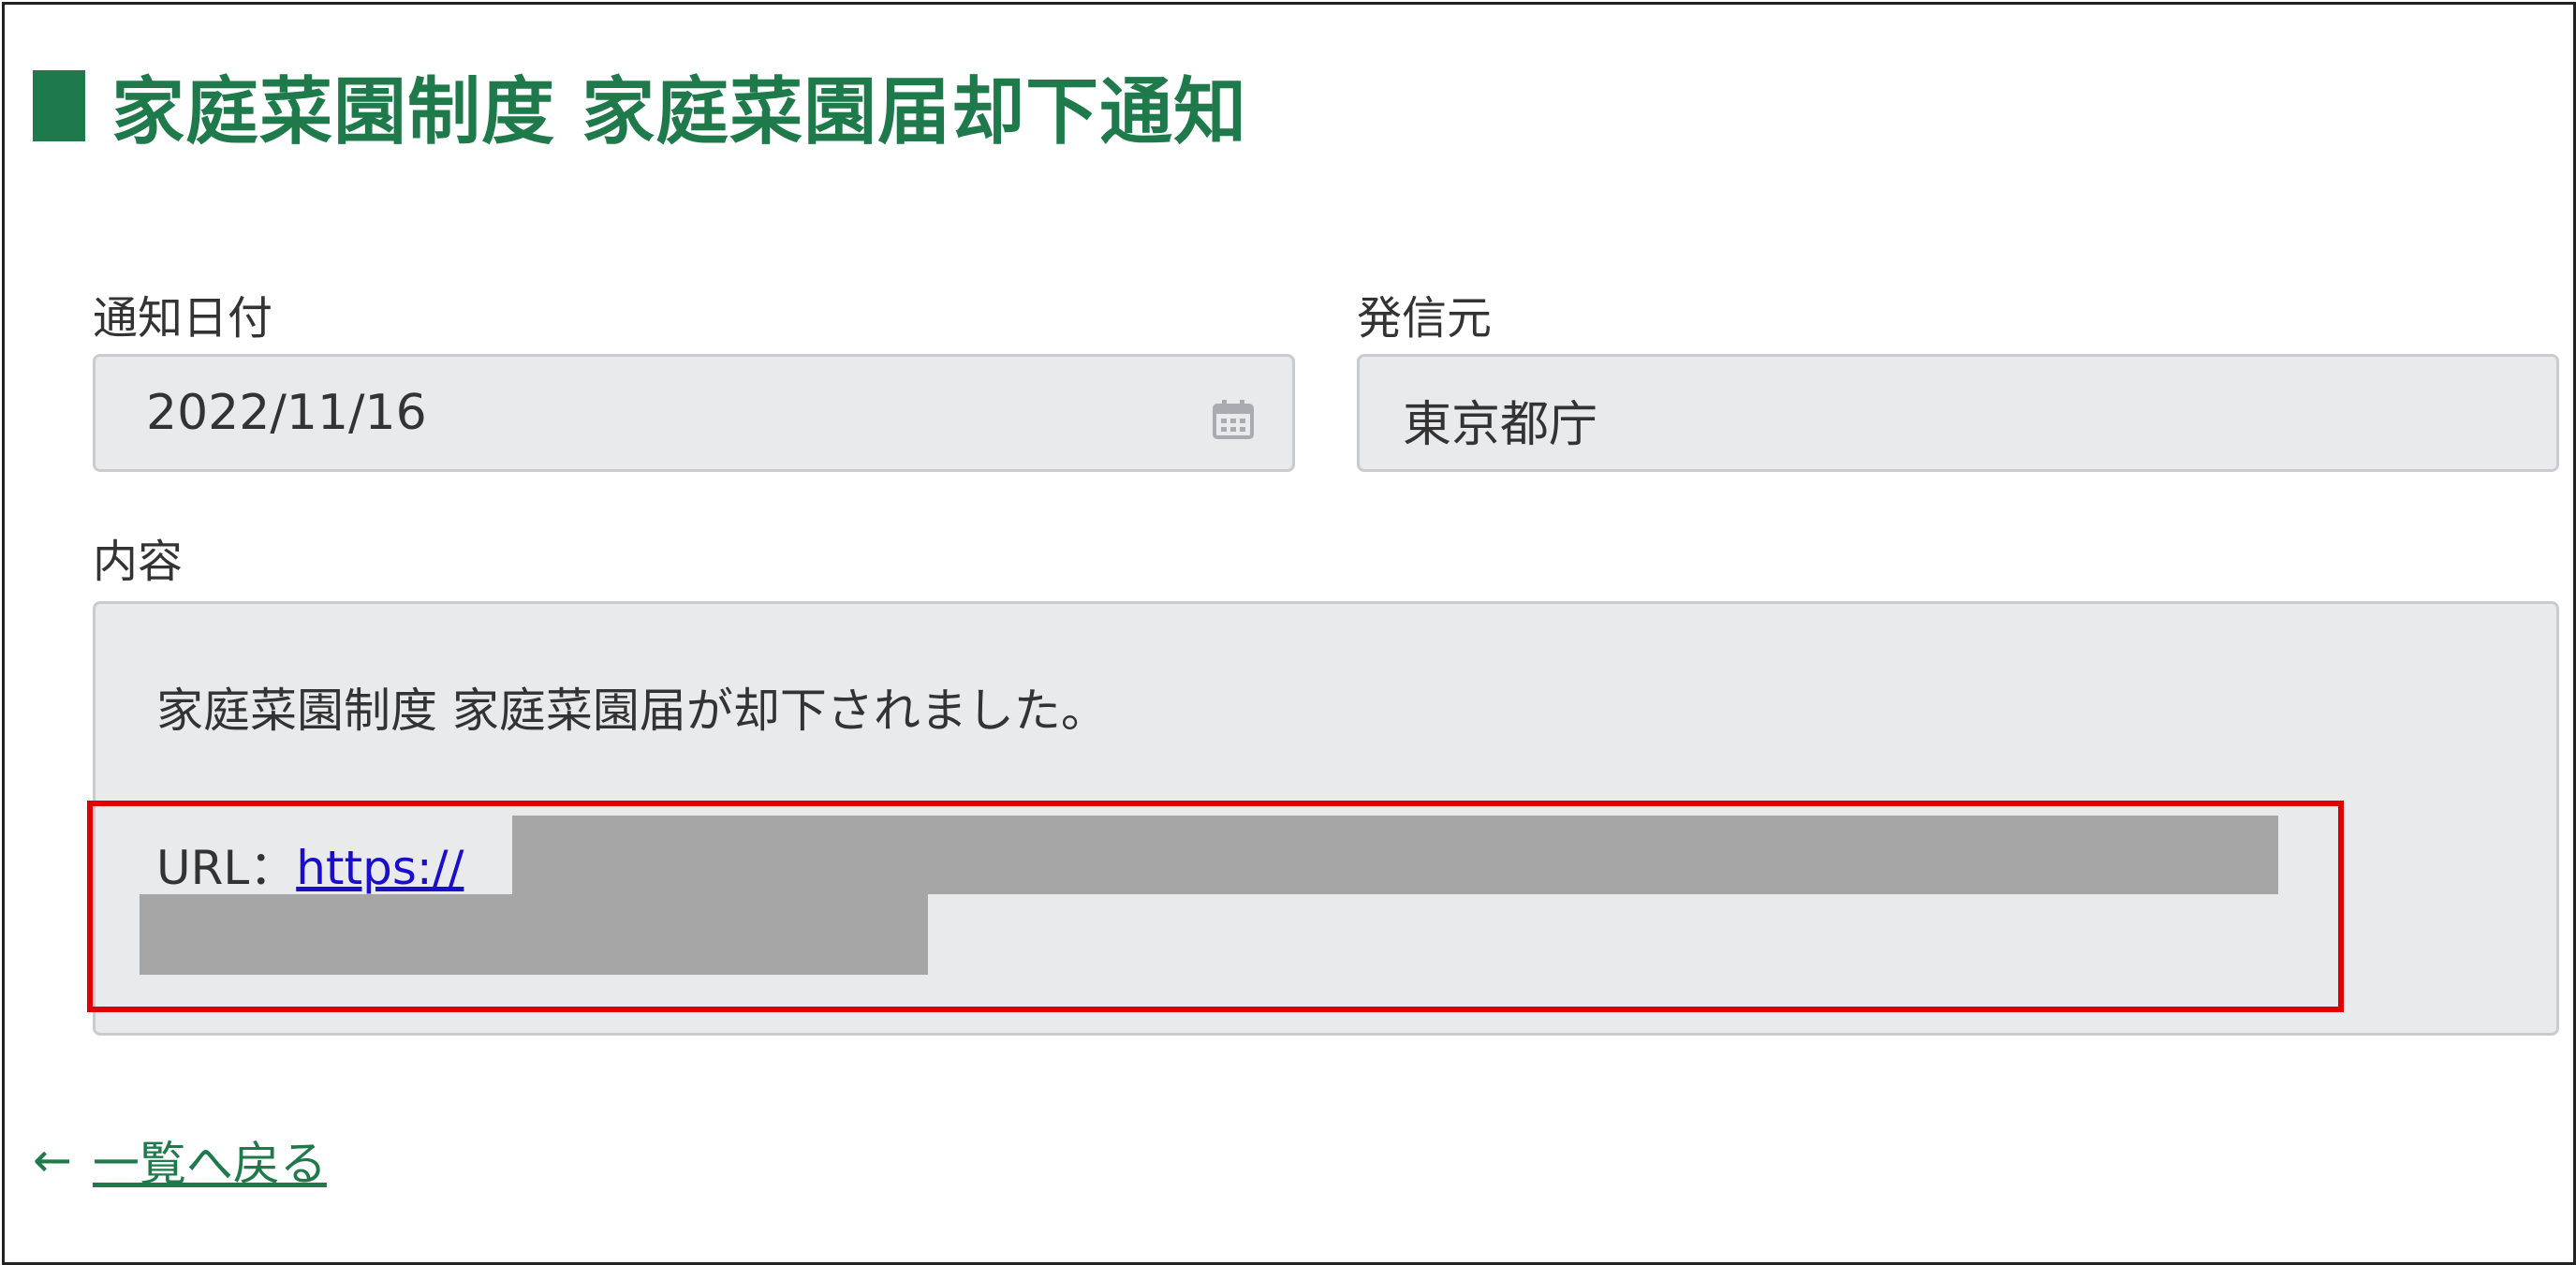  What do you see at coordinates (52, 1160) in the screenshot?
I see `back-arrow-icon: ←` at bounding box center [52, 1160].